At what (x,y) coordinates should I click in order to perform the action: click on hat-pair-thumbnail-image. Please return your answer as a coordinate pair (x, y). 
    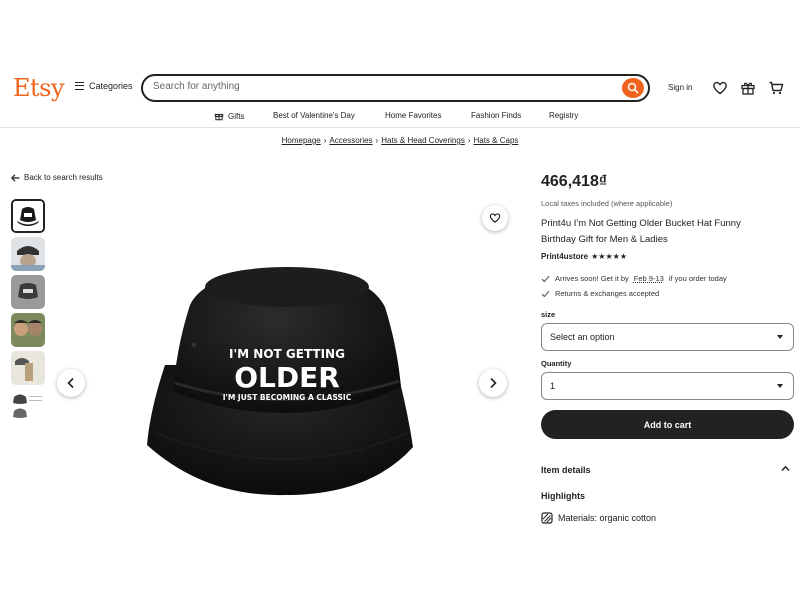
    Looking at the image, I should click on (28, 368).